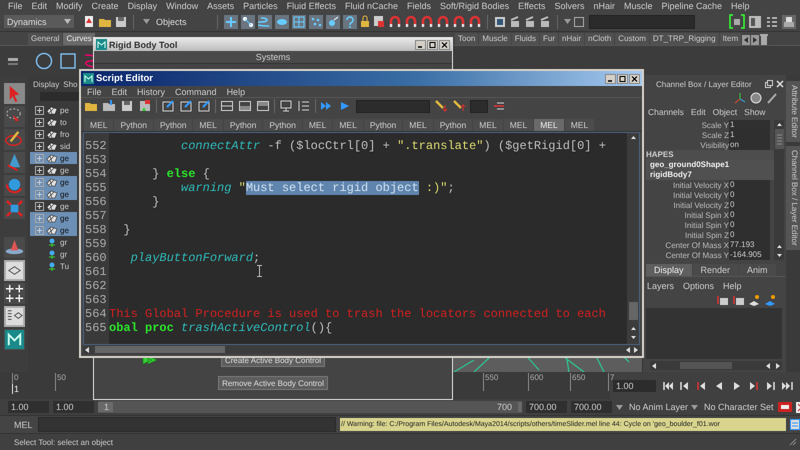  I want to click on shelf-tab: Item, so click(731, 39).